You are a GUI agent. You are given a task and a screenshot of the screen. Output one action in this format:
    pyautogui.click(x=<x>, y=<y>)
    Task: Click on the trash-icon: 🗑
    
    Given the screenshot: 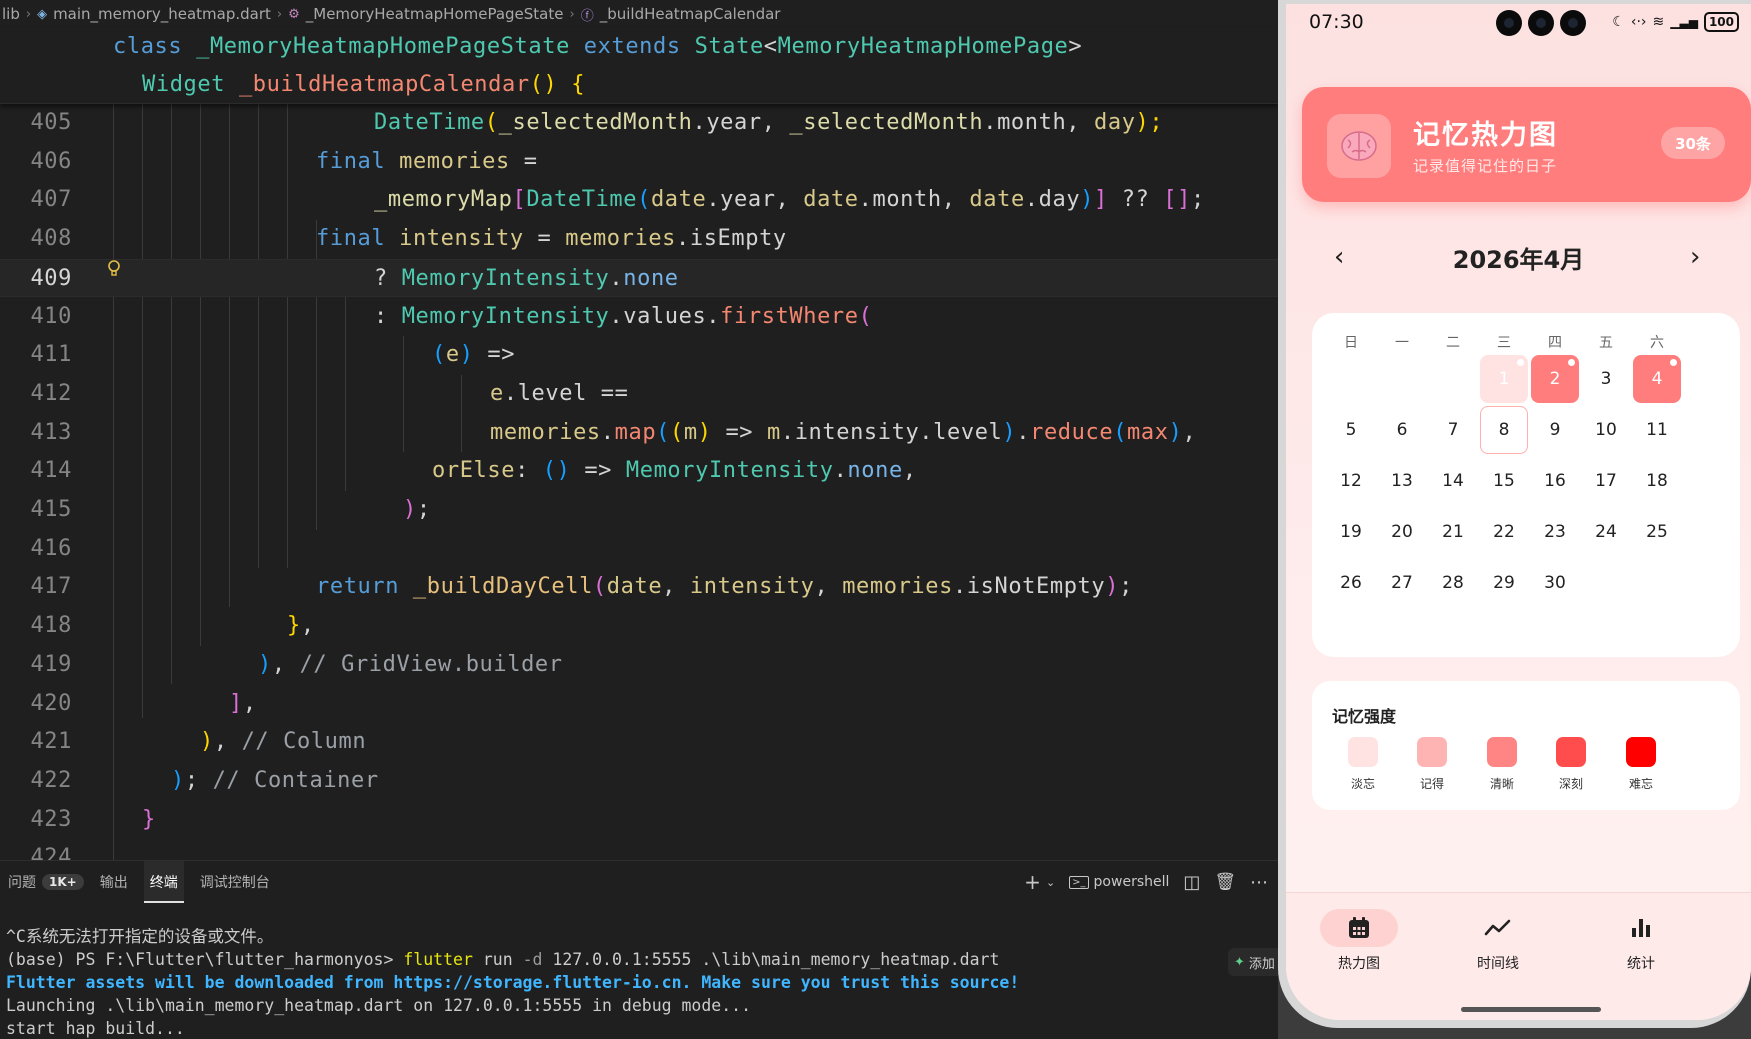 What is the action you would take?
    pyautogui.click(x=1225, y=882)
    